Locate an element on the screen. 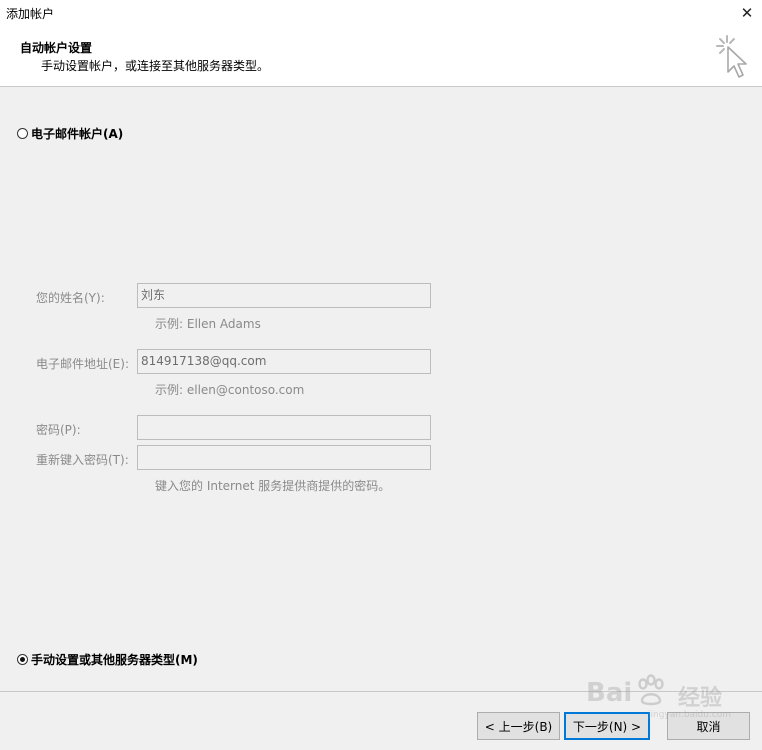  wizard-cursor-icon is located at coordinates (731, 56).